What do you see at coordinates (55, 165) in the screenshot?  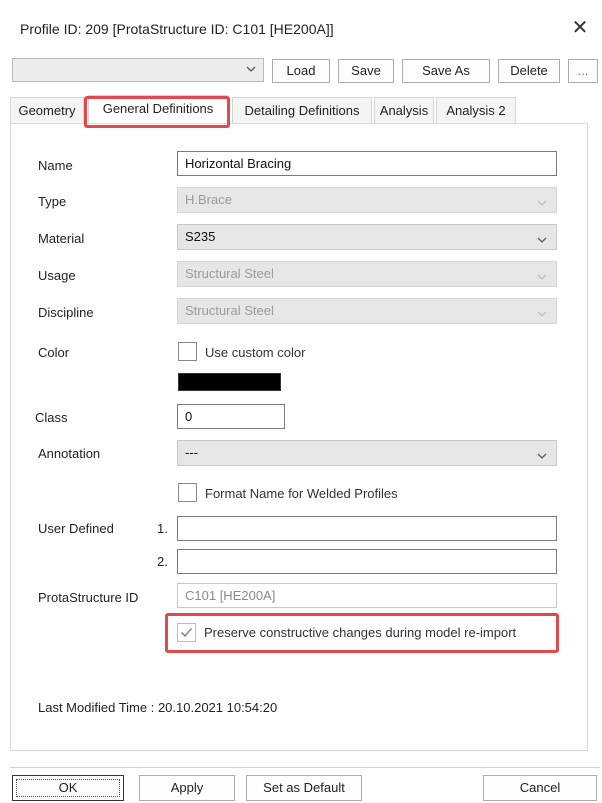 I see `name-label: Name` at bounding box center [55, 165].